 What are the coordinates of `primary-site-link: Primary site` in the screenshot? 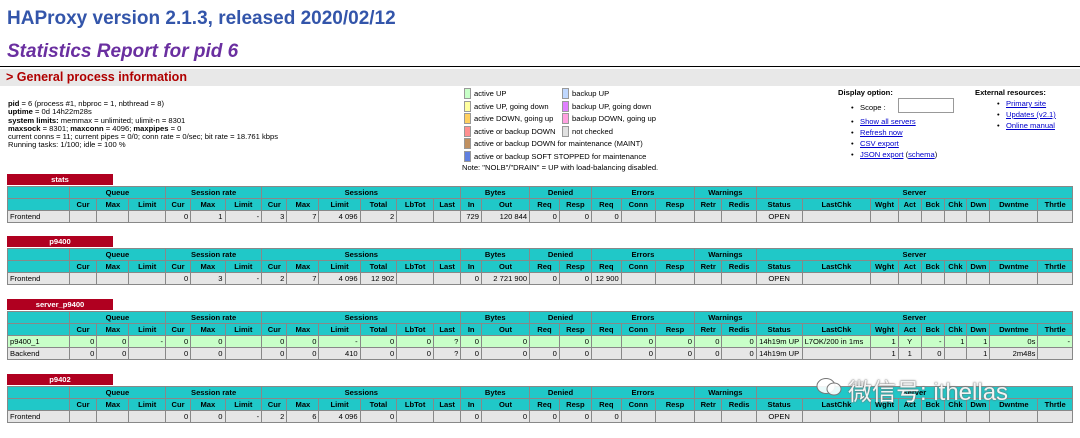 It's located at (1026, 103).